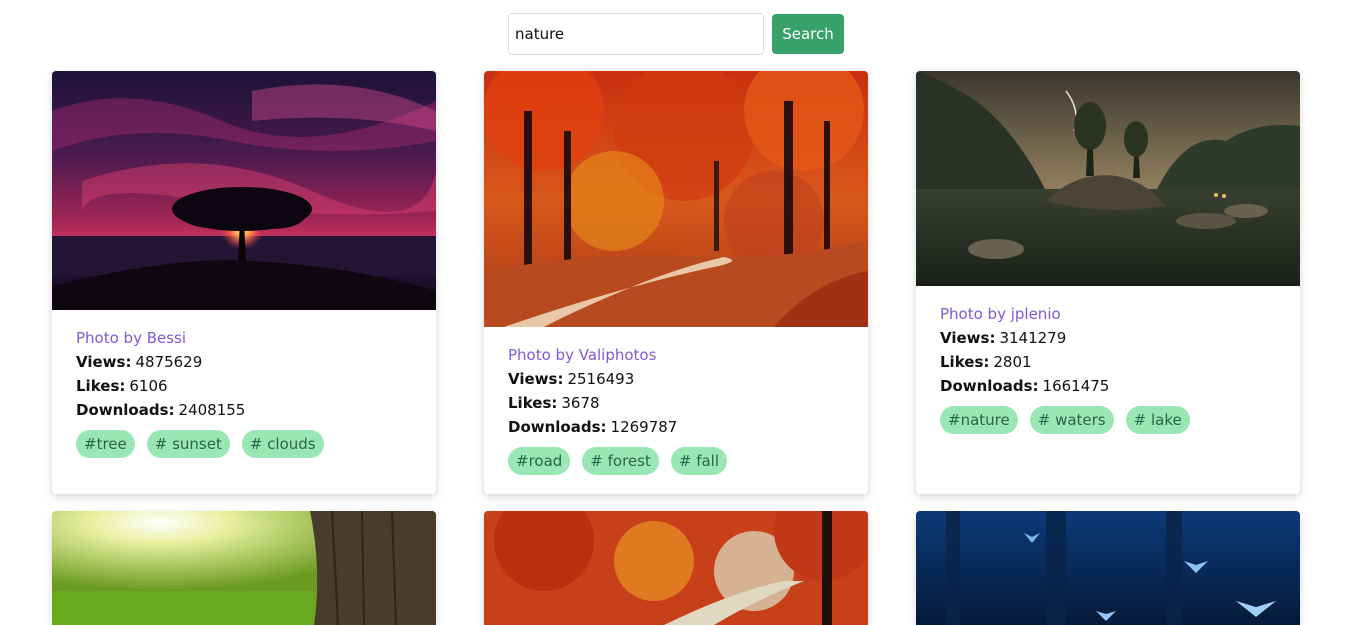  I want to click on downloads-stat: Downloads: 2408155, so click(161, 410).